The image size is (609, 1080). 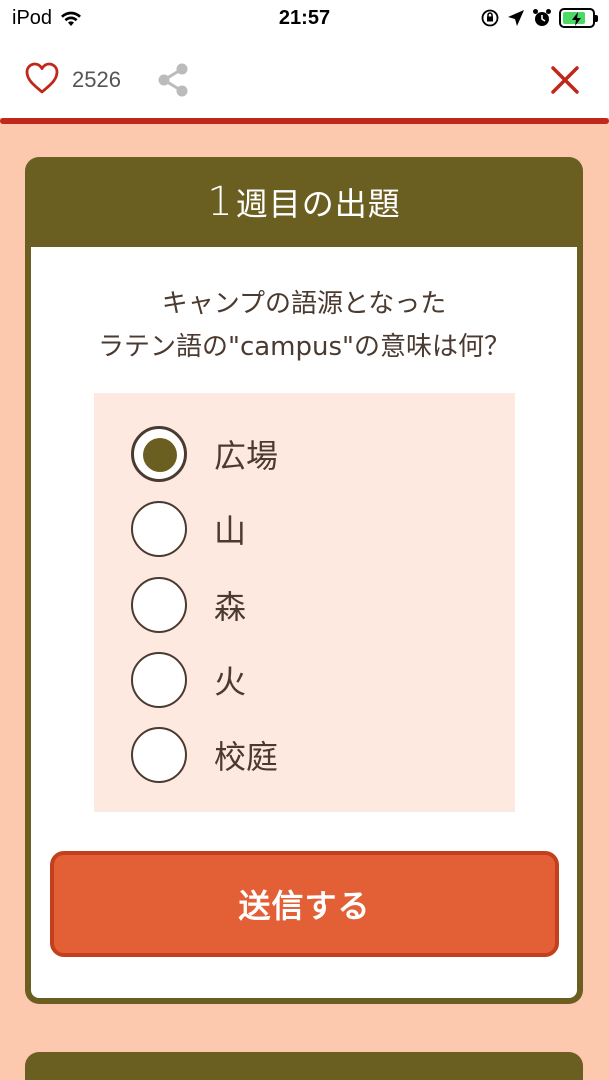 I want to click on option-label: 火, so click(x=230, y=682).